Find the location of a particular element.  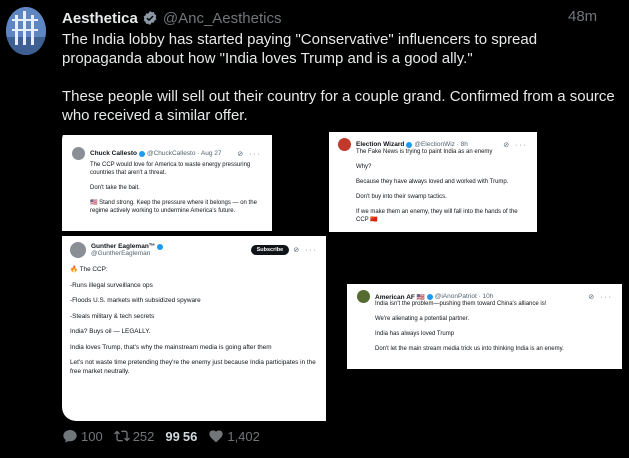

embedded-post-line: India has always loved Trump is located at coordinates (415, 334).